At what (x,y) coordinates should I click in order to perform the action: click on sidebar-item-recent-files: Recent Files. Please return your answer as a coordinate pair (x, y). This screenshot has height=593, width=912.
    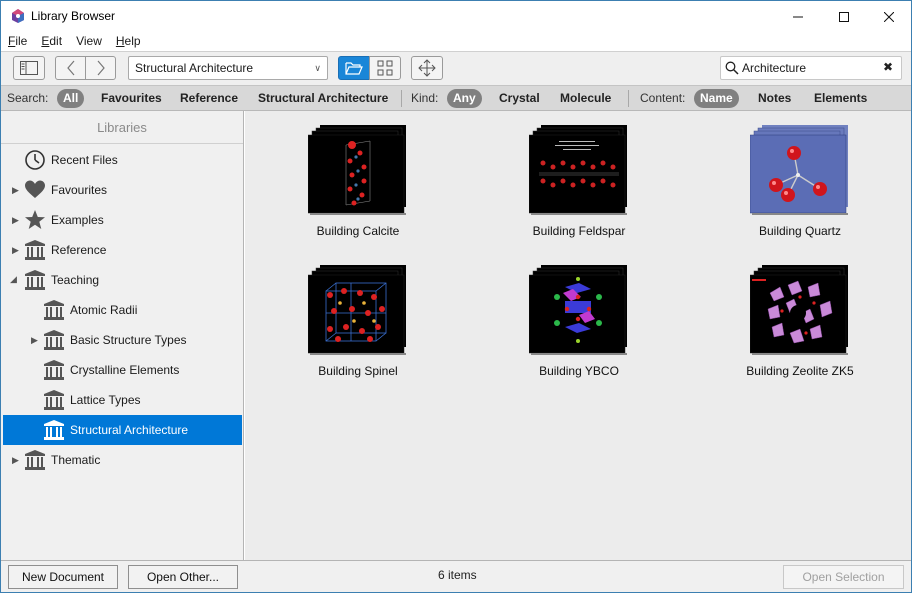
    Looking at the image, I should click on (122, 160).